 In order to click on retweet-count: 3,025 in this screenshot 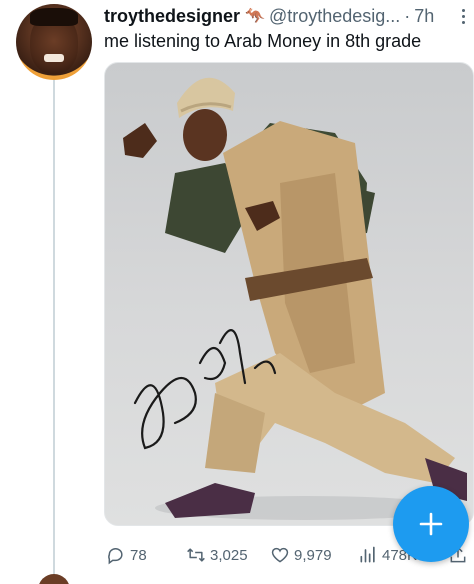, I will do `click(229, 555)`.